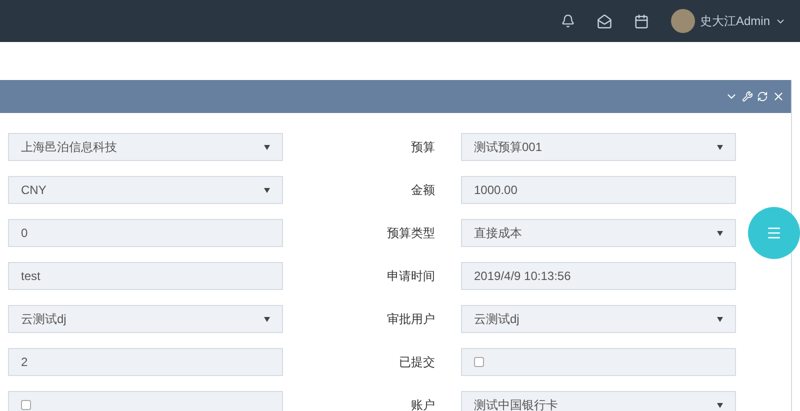 Image resolution: width=800 pixels, height=411 pixels. I want to click on field-label: 申请时间, so click(411, 276).